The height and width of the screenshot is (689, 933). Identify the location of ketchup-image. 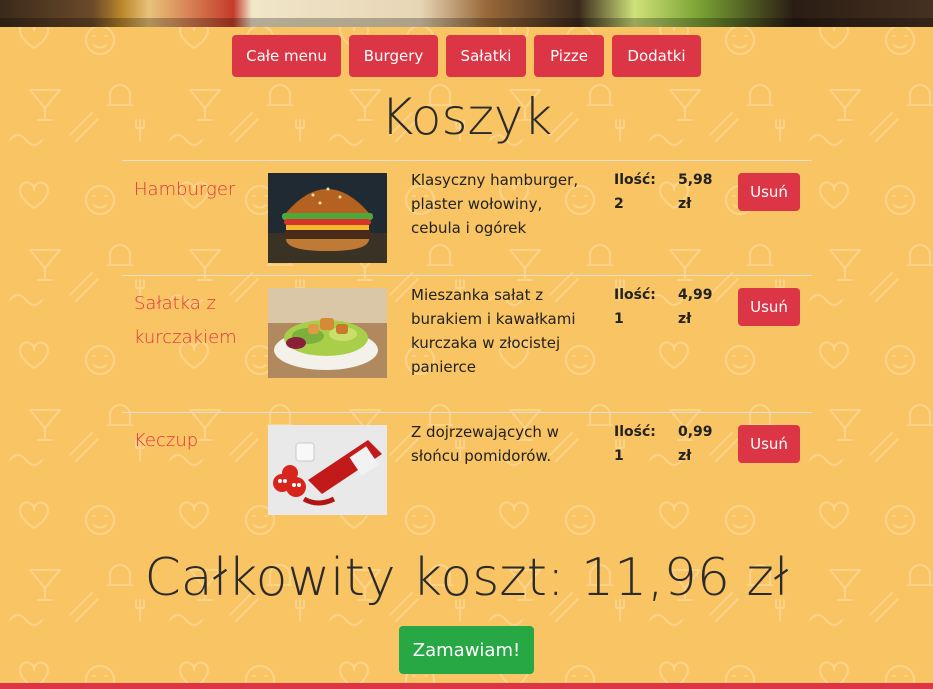
(327, 470).